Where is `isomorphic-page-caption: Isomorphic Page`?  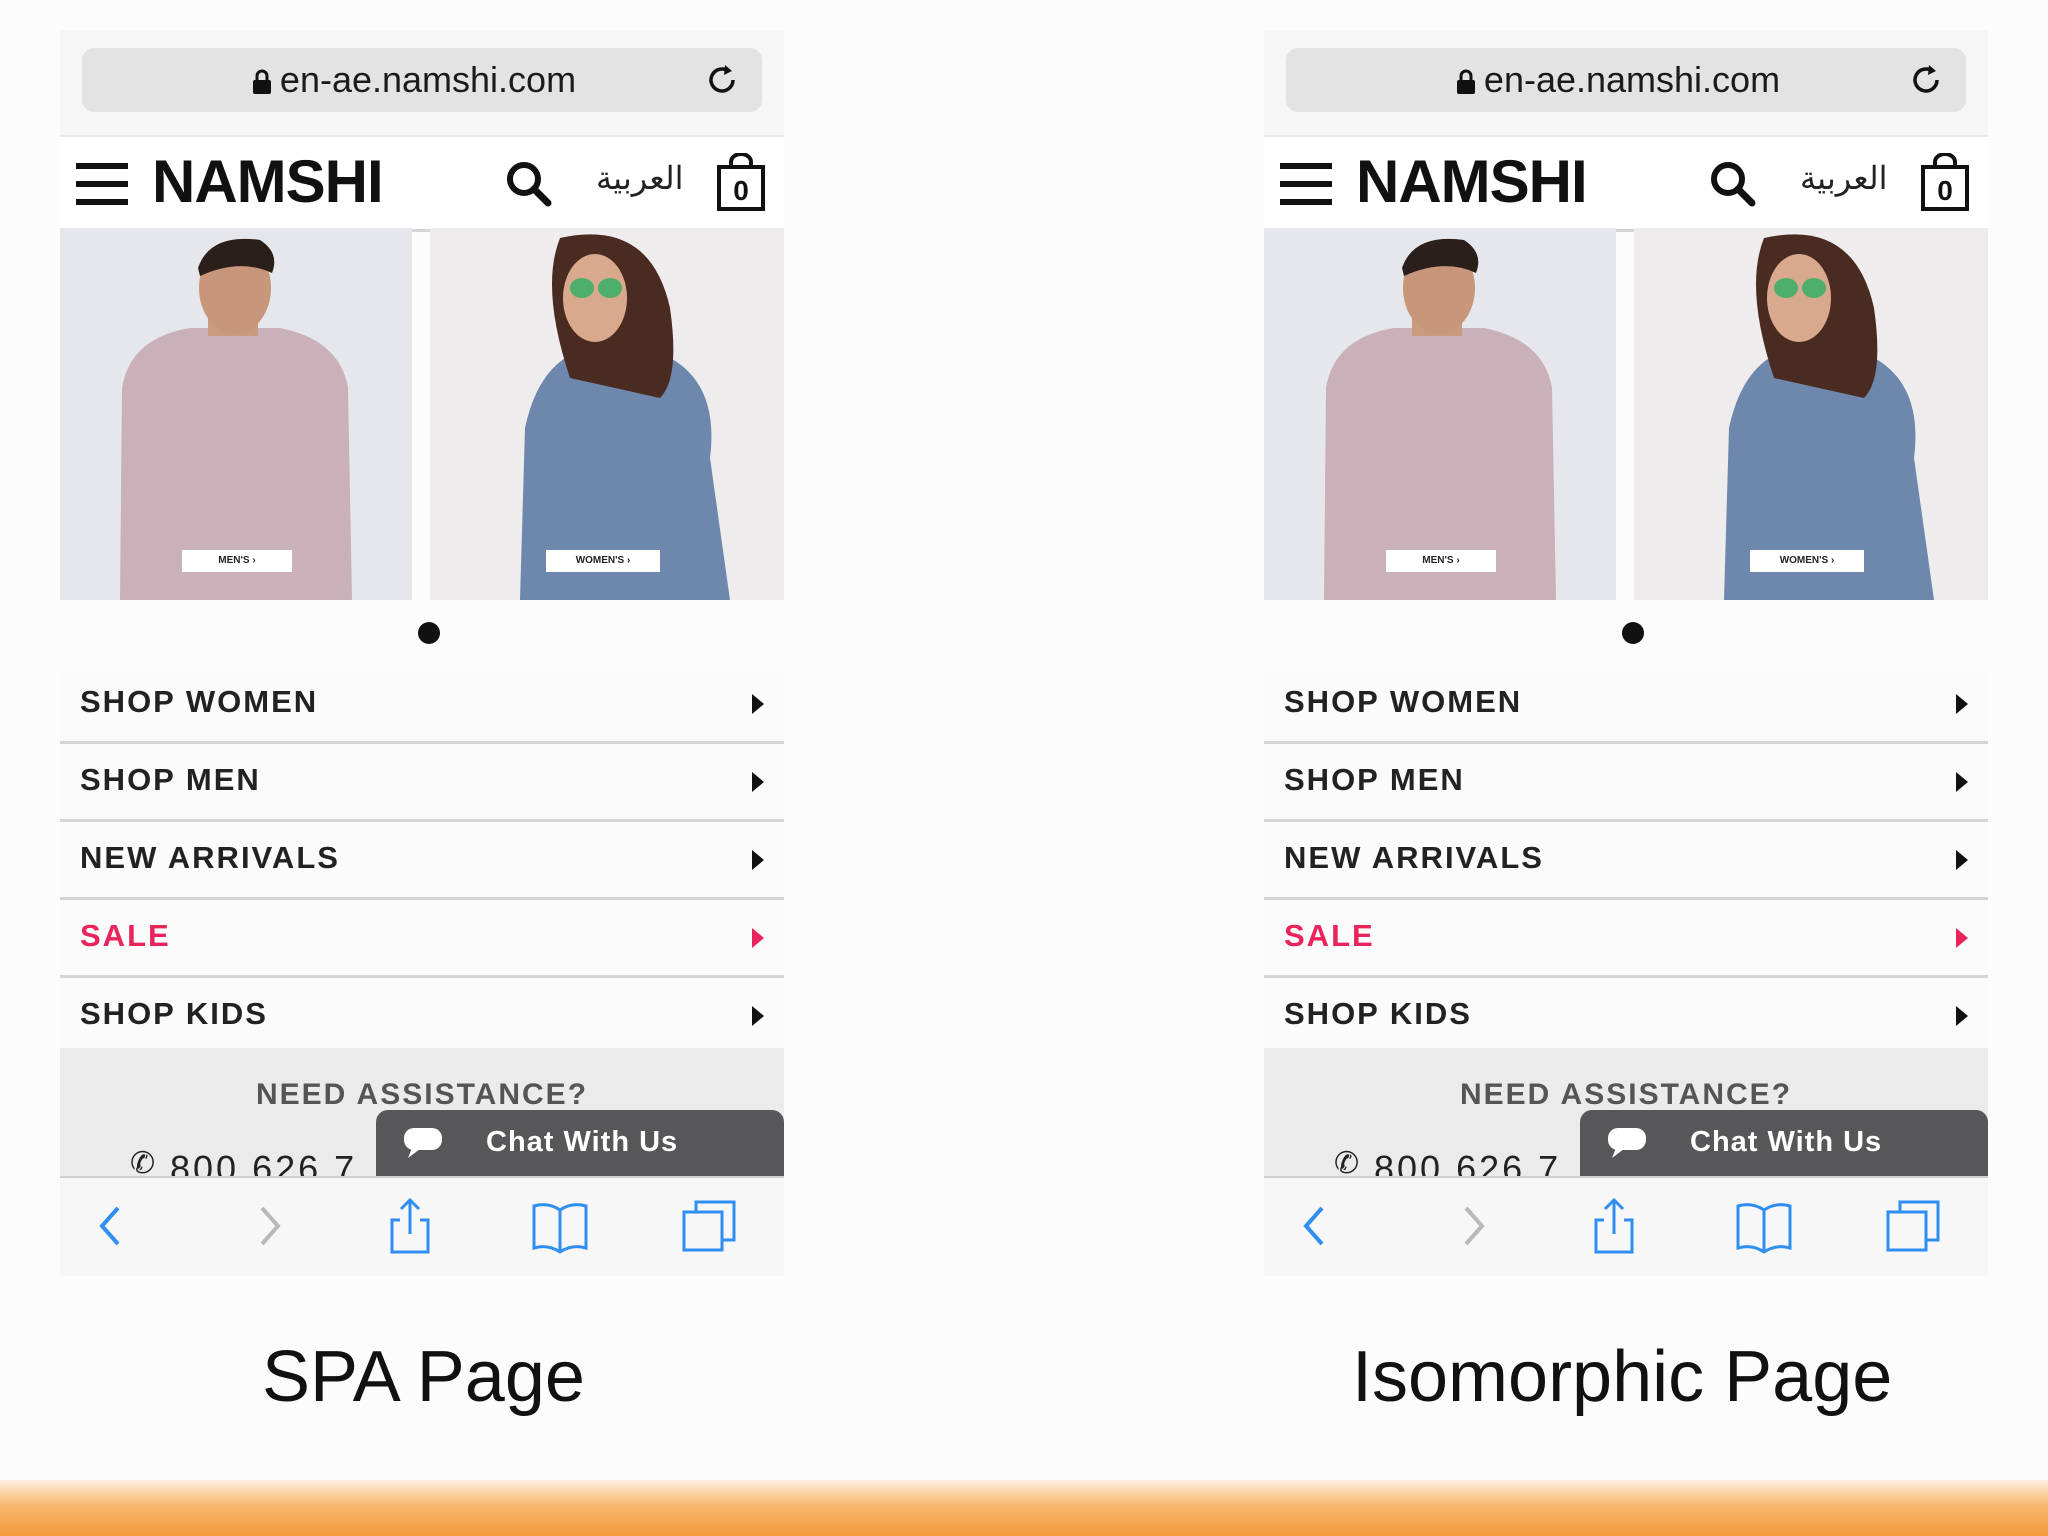 isomorphic-page-caption: Isomorphic Page is located at coordinates (1622, 1377).